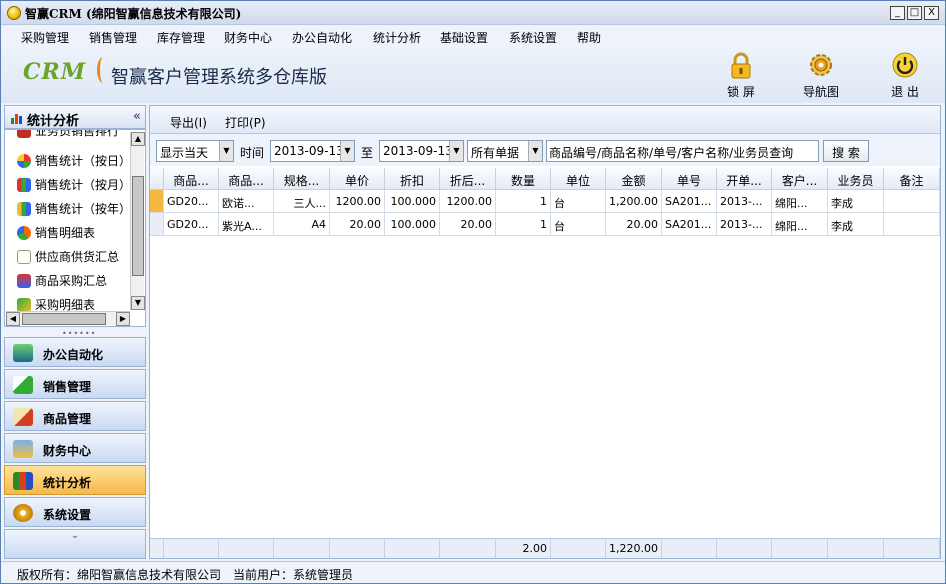 The width and height of the screenshot is (946, 584). Describe the element at coordinates (123, 319) in the screenshot. I see `scroll-right-icon: ▶` at that location.